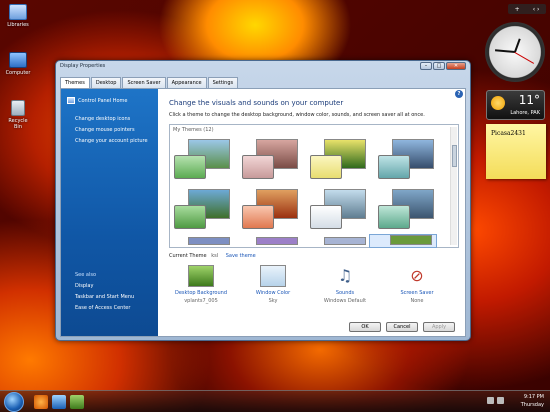 The image size is (550, 412). Describe the element at coordinates (273, 293) in the screenshot. I see `option-title: Window Color` at that location.